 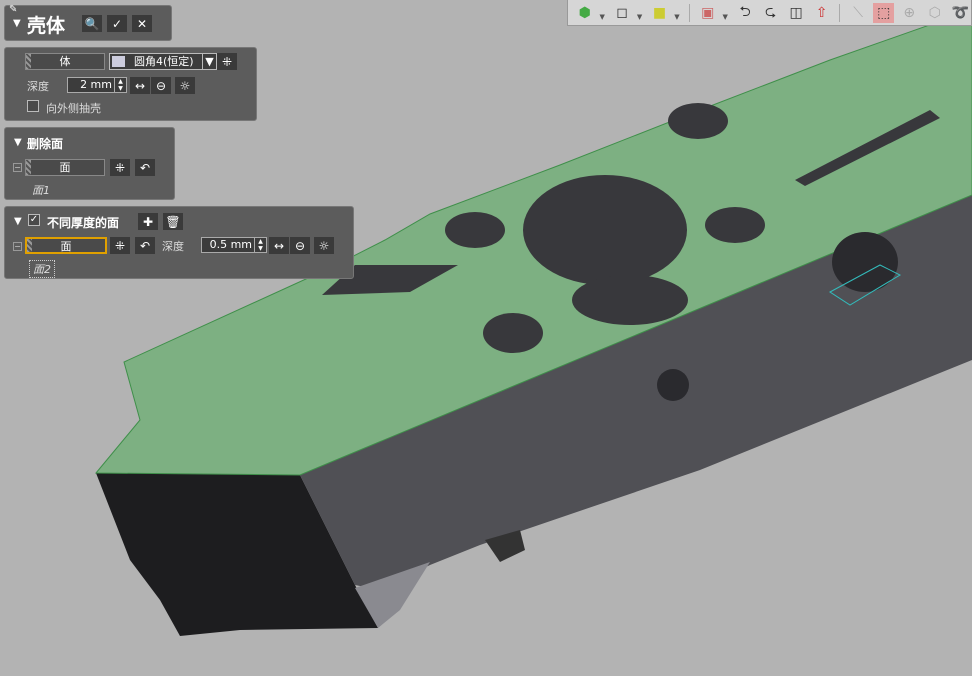 I want to click on body-field-label: 体, so click(x=65, y=61).